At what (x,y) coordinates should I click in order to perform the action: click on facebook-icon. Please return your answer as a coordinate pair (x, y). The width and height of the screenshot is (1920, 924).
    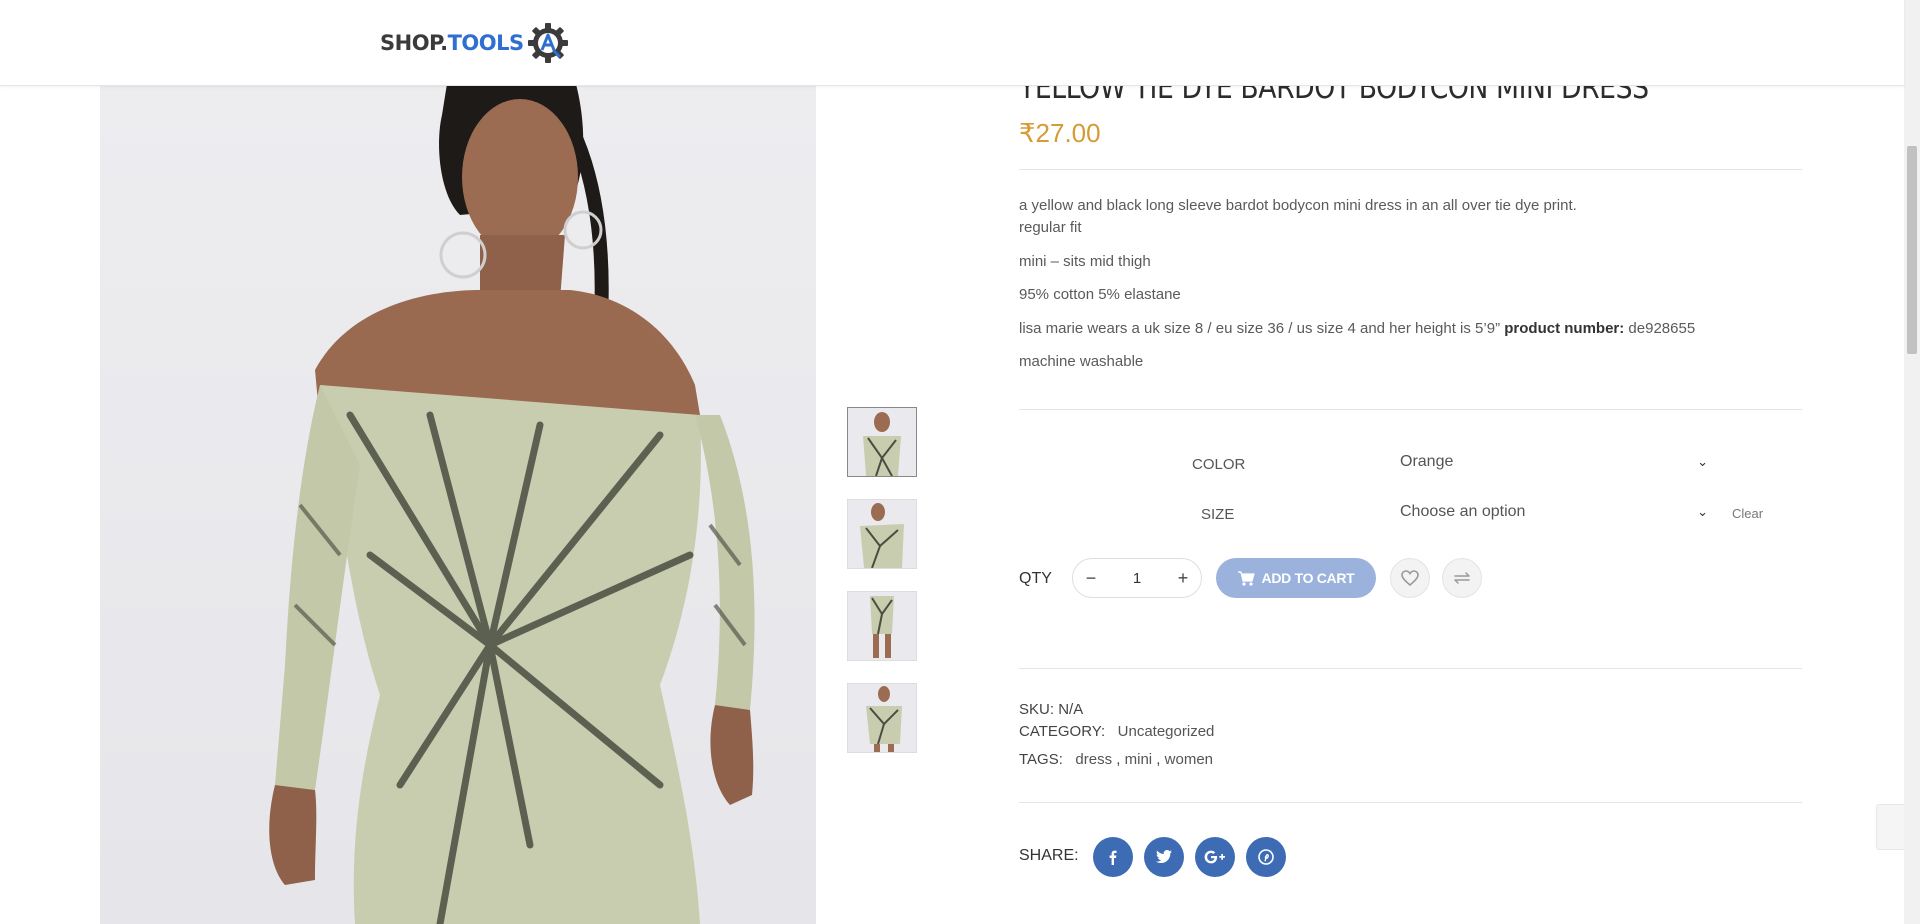
    Looking at the image, I should click on (1113, 857).